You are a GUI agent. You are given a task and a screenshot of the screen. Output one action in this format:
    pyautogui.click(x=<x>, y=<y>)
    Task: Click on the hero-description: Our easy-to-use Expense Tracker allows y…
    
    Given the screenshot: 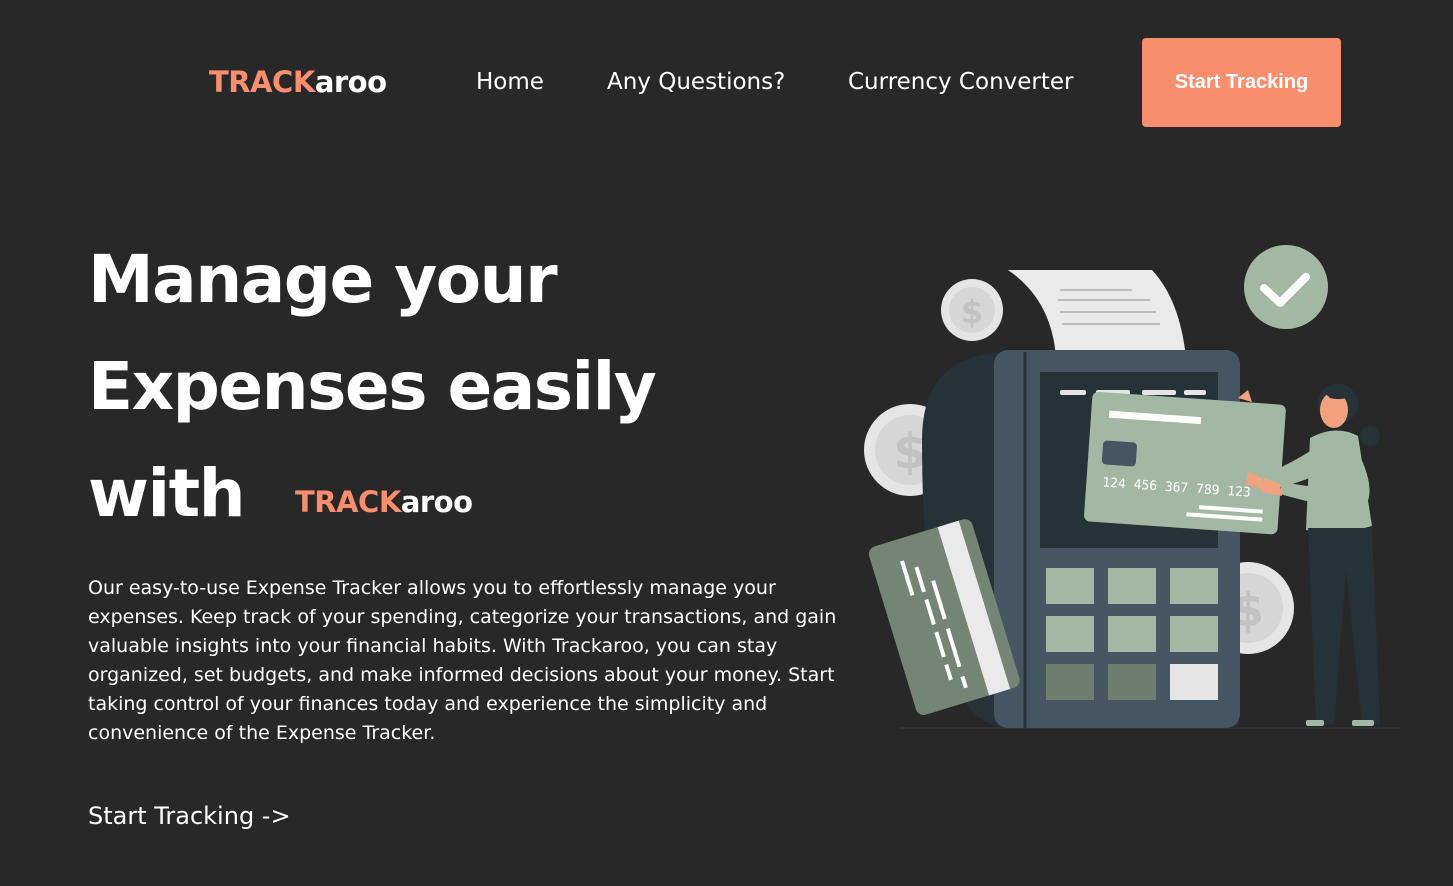 What is the action you would take?
    pyautogui.click(x=462, y=660)
    